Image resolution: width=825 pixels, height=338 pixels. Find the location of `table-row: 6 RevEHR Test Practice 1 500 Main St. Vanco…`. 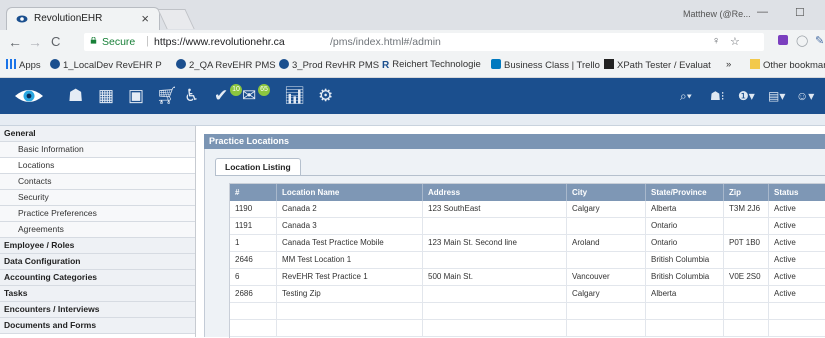

table-row: 6 RevEHR Test Practice 1 500 Main St. Vanco… is located at coordinates (527, 277).